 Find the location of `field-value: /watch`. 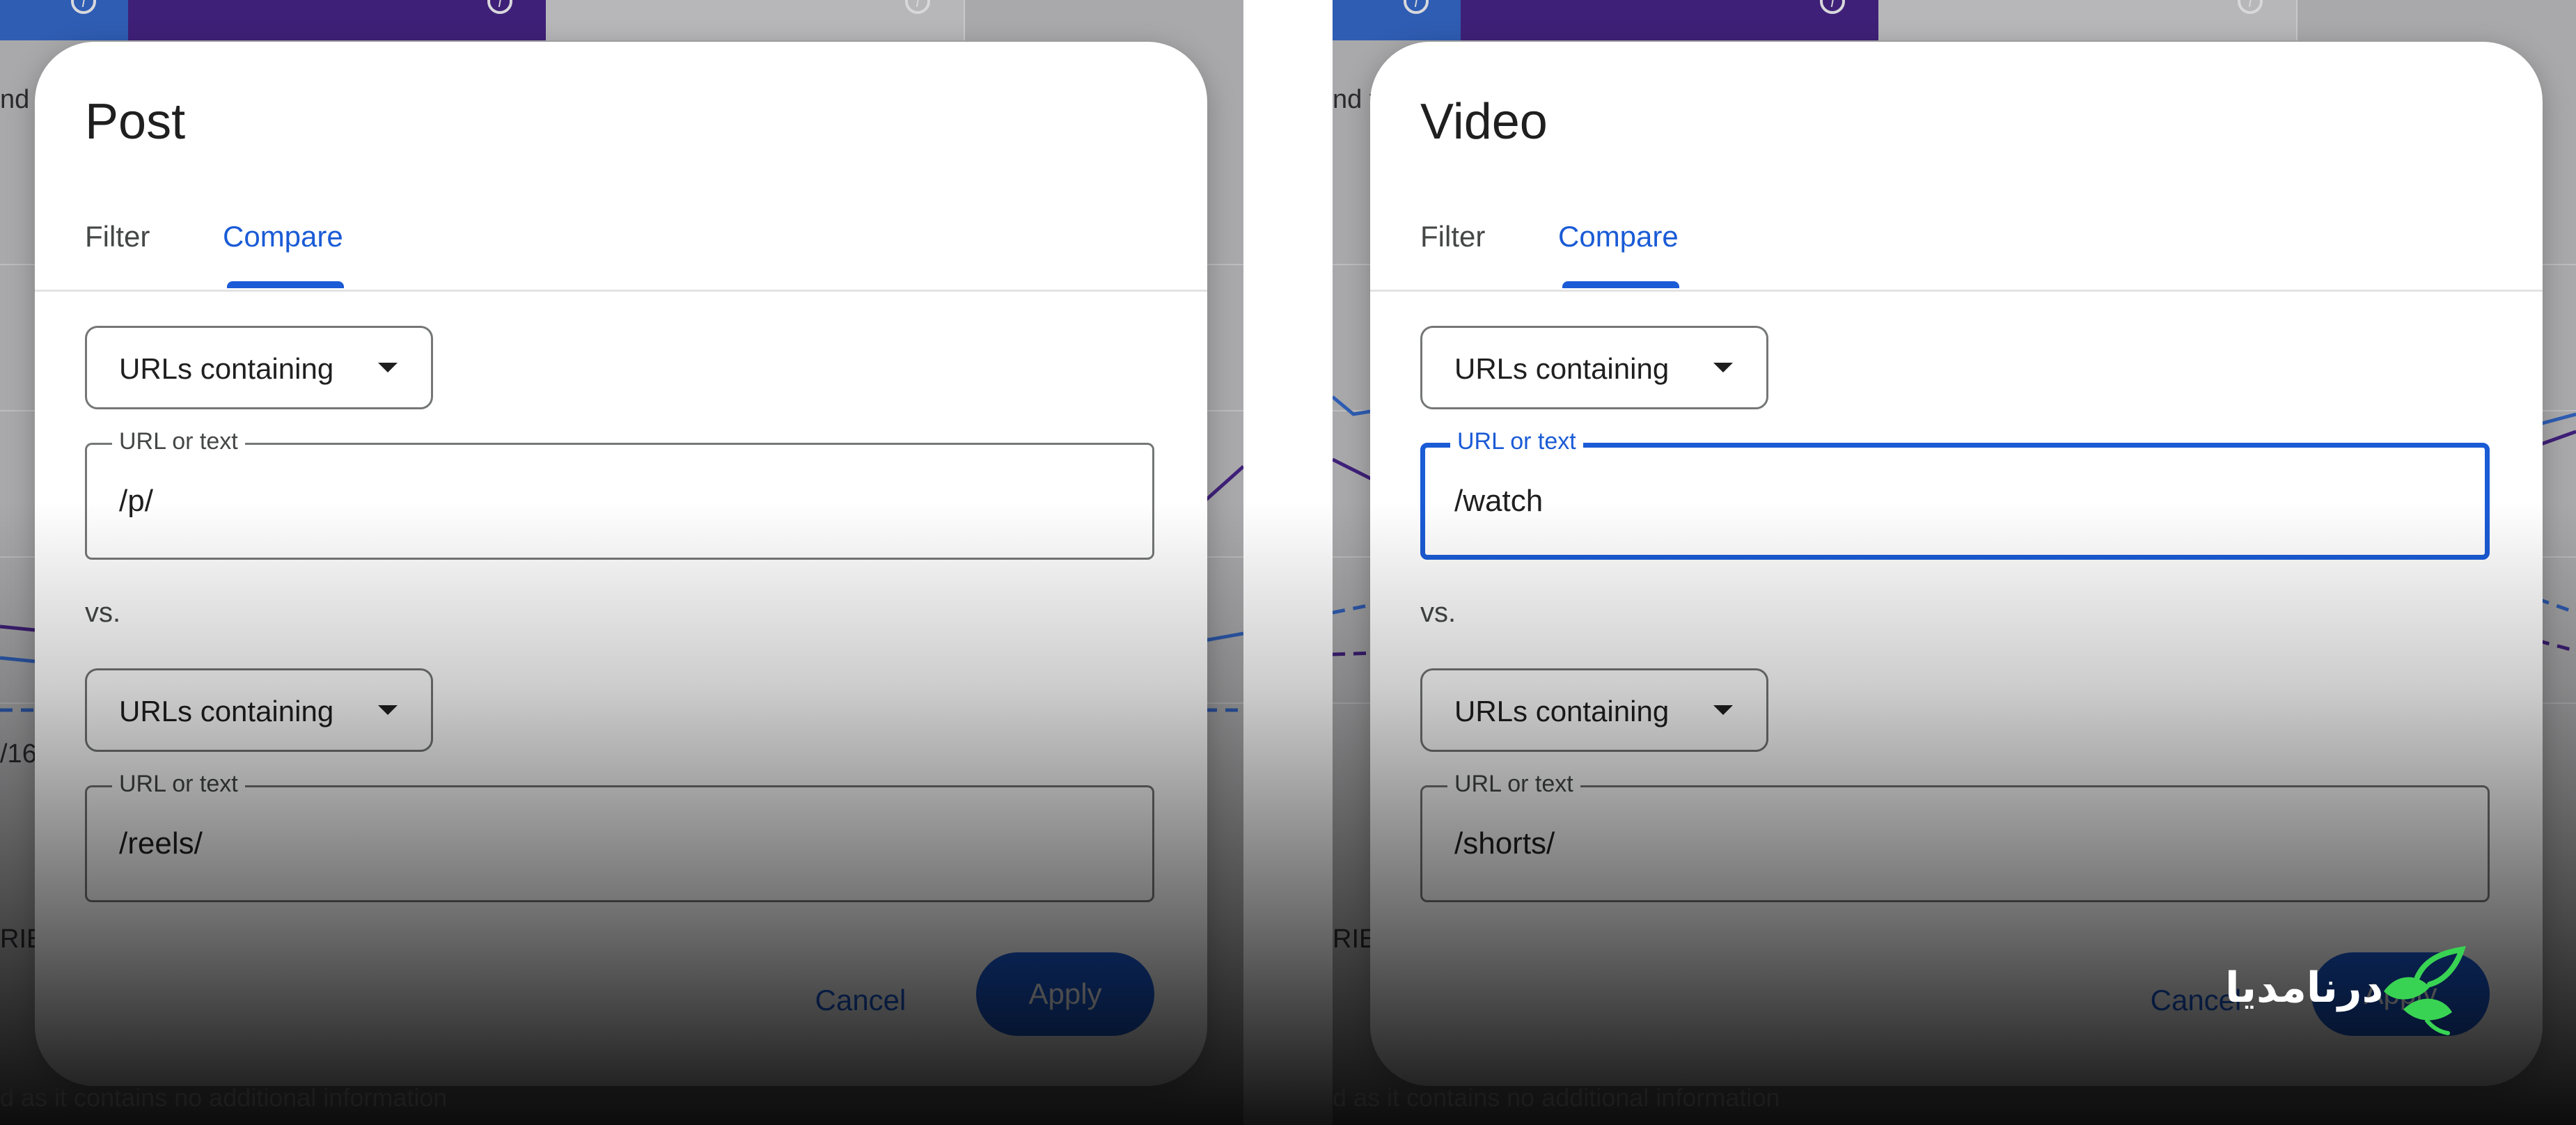

field-value: /watch is located at coordinates (1499, 501).